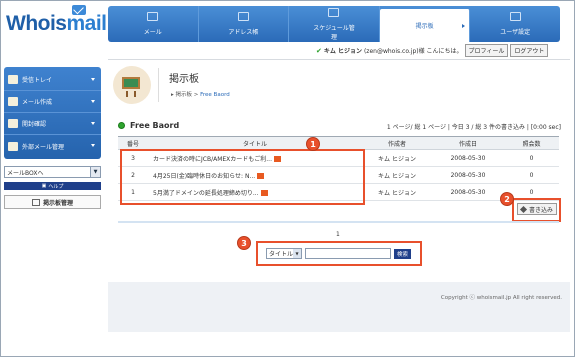  What do you see at coordinates (319, 50) in the screenshot?
I see `user-icon: ✔` at bounding box center [319, 50].